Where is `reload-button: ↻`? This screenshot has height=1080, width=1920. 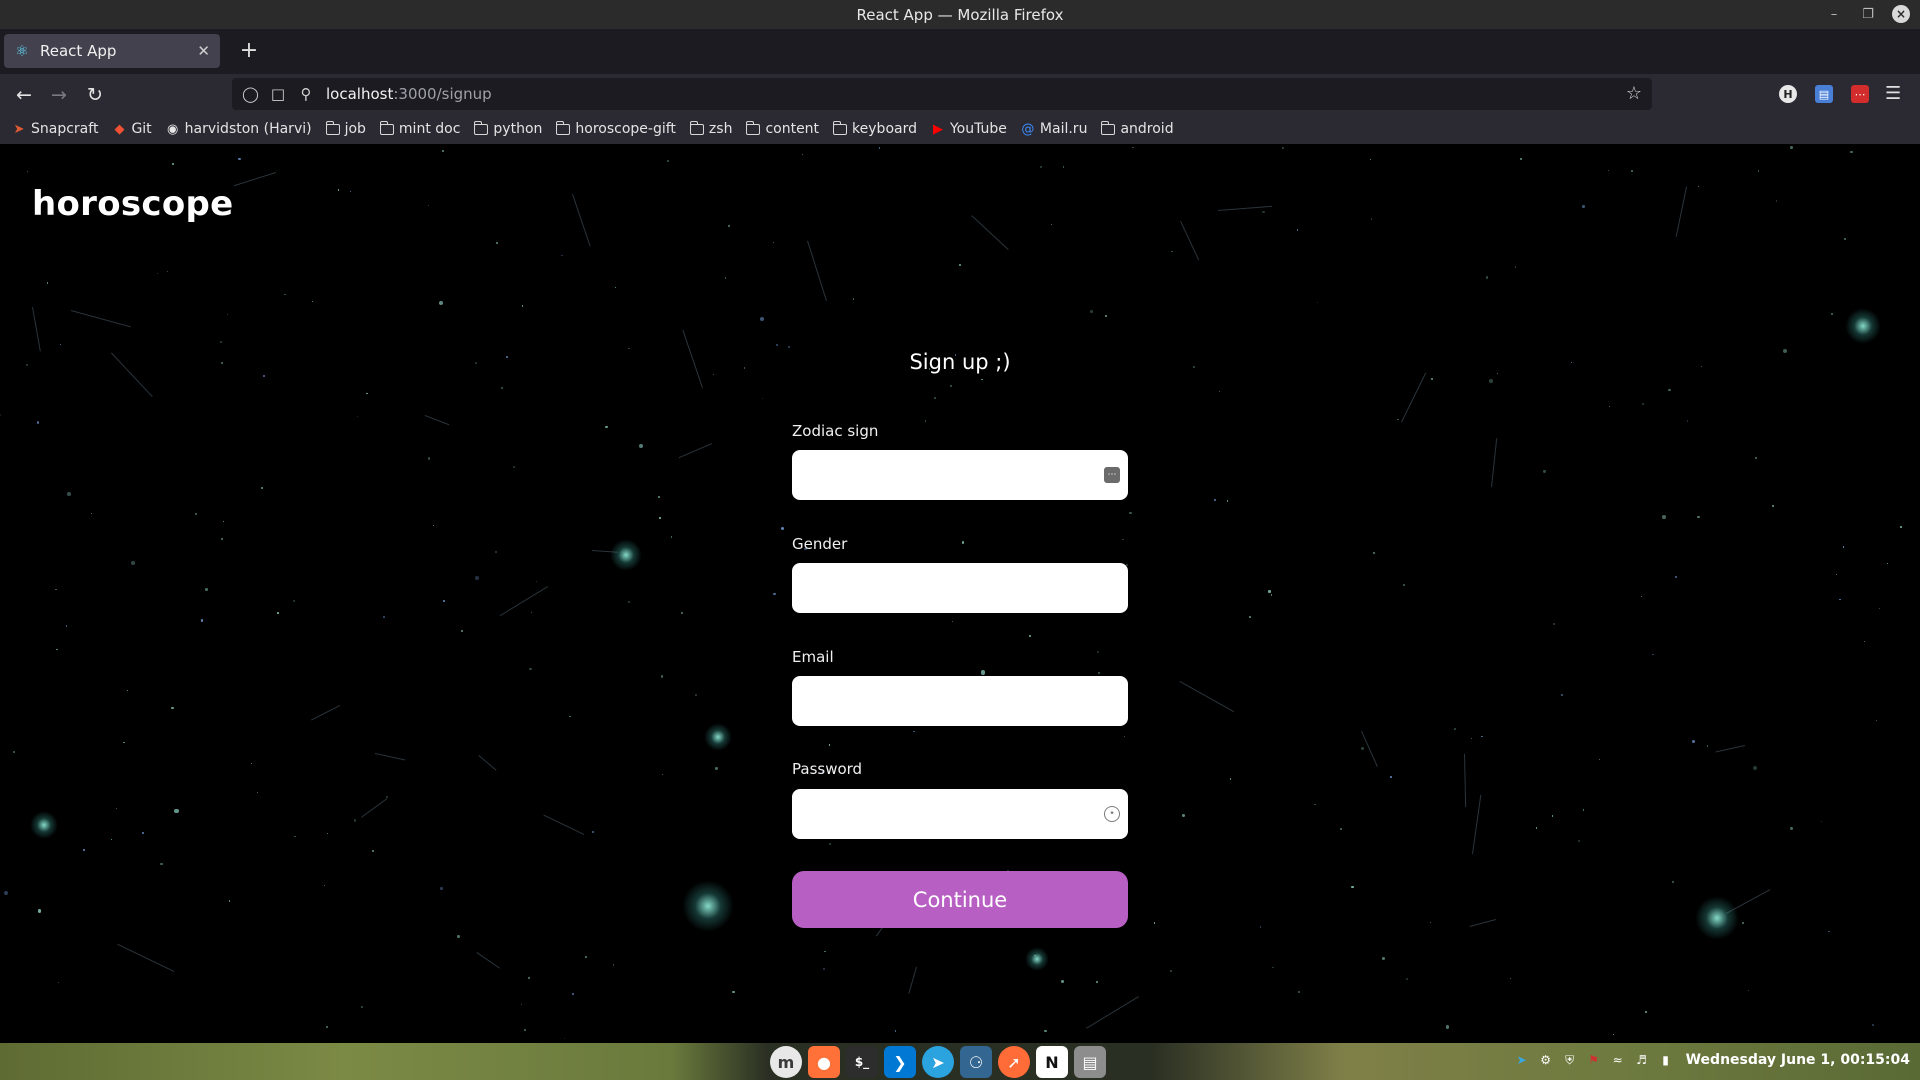 reload-button: ↻ is located at coordinates (95, 95).